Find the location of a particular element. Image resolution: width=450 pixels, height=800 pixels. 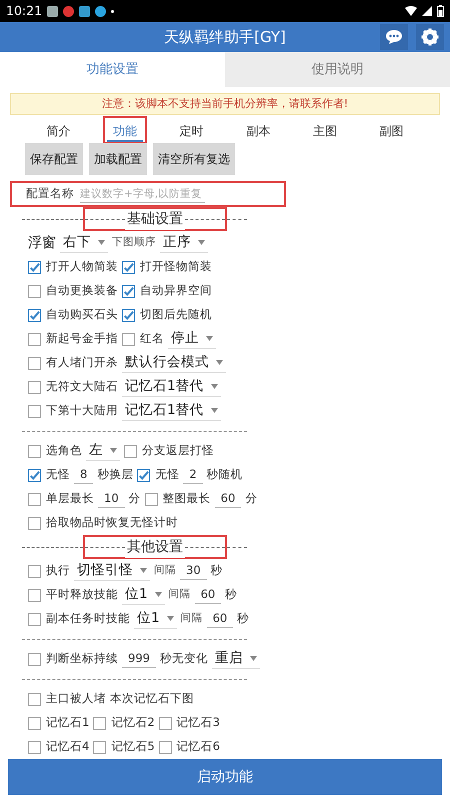

dropdown: 左 is located at coordinates (103, 451).